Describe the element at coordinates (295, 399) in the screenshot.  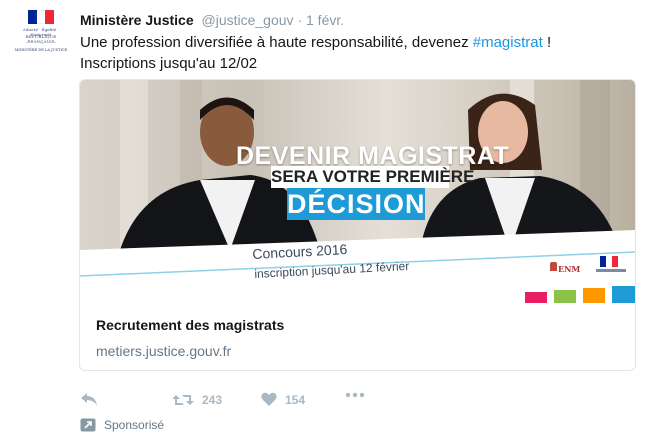
I see `like-count: 154` at that location.